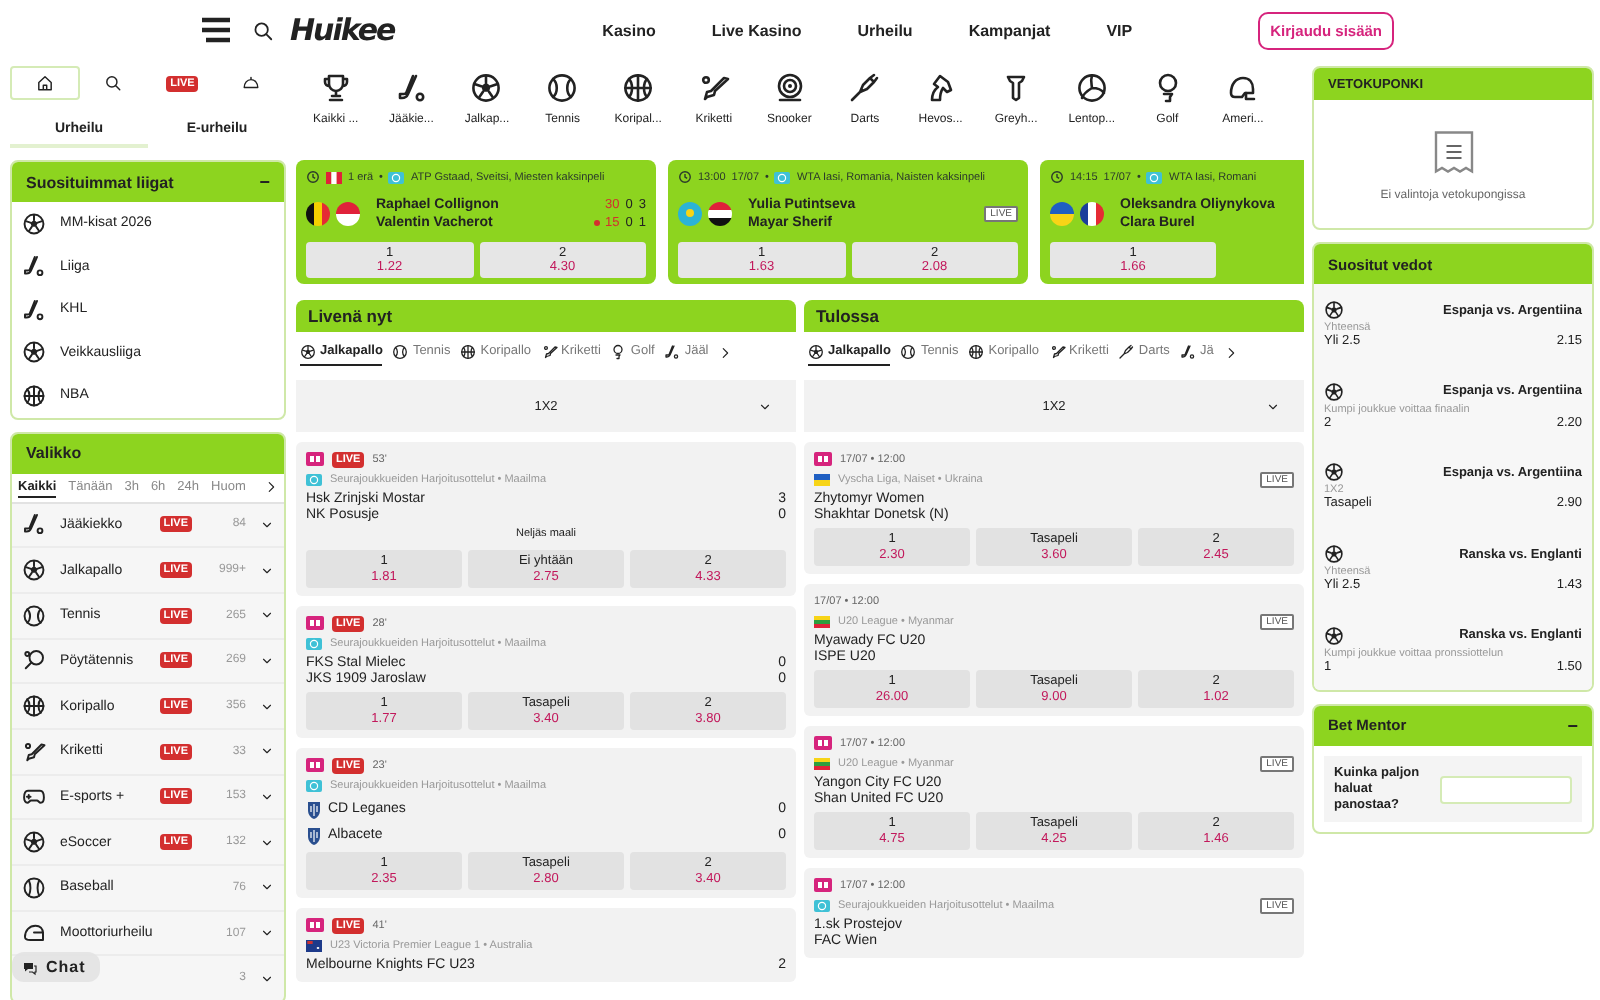 The height and width of the screenshot is (1000, 1600). I want to click on section-title: Tulossa, so click(847, 316).